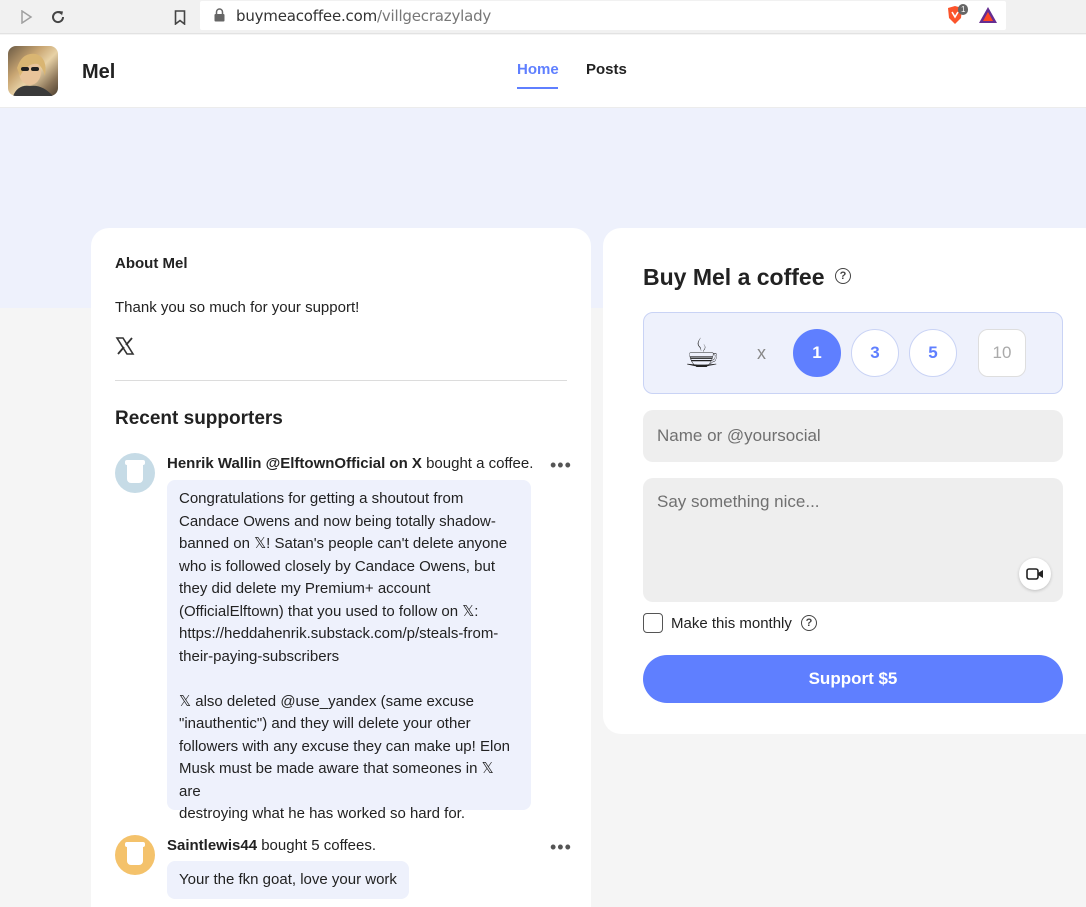  I want to click on monthly-label: Make this monthly, so click(731, 623).